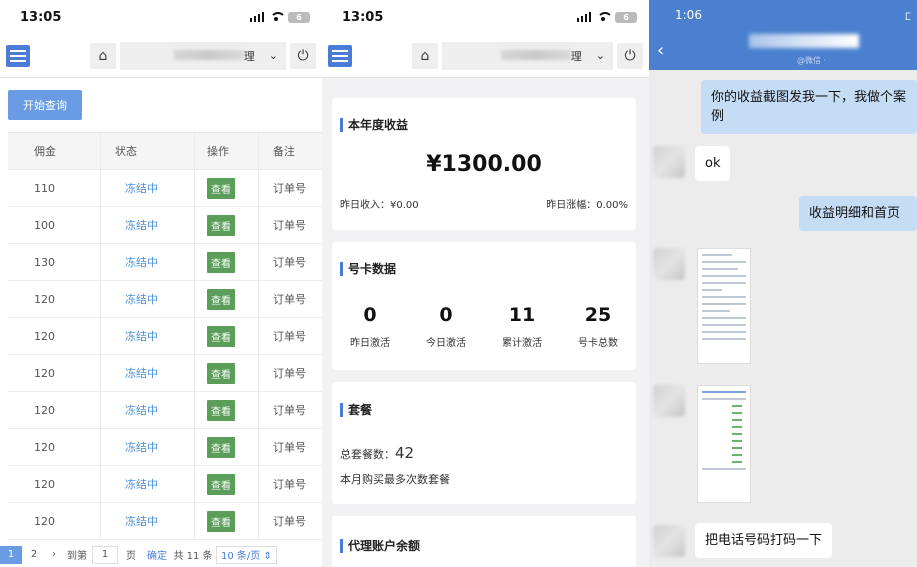 The image size is (917, 567). Describe the element at coordinates (660, 50) in the screenshot. I see `back-icon: ‹` at that location.